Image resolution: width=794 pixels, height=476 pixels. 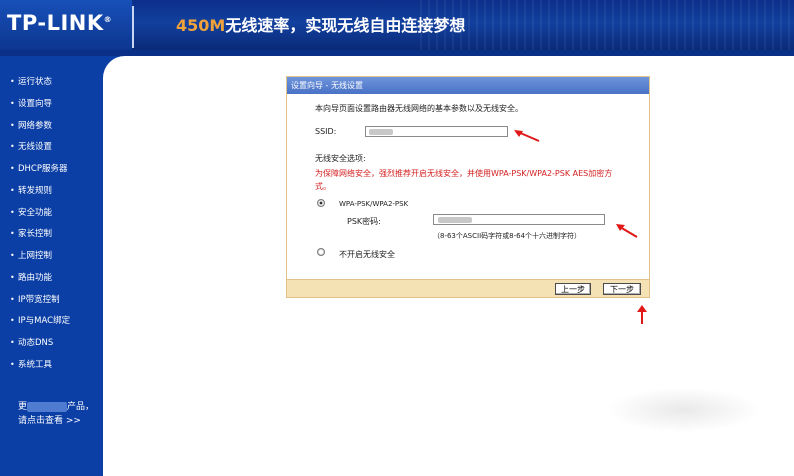 I want to click on sidebar-item-wizard: • 设置向导, so click(x=51, y=104).